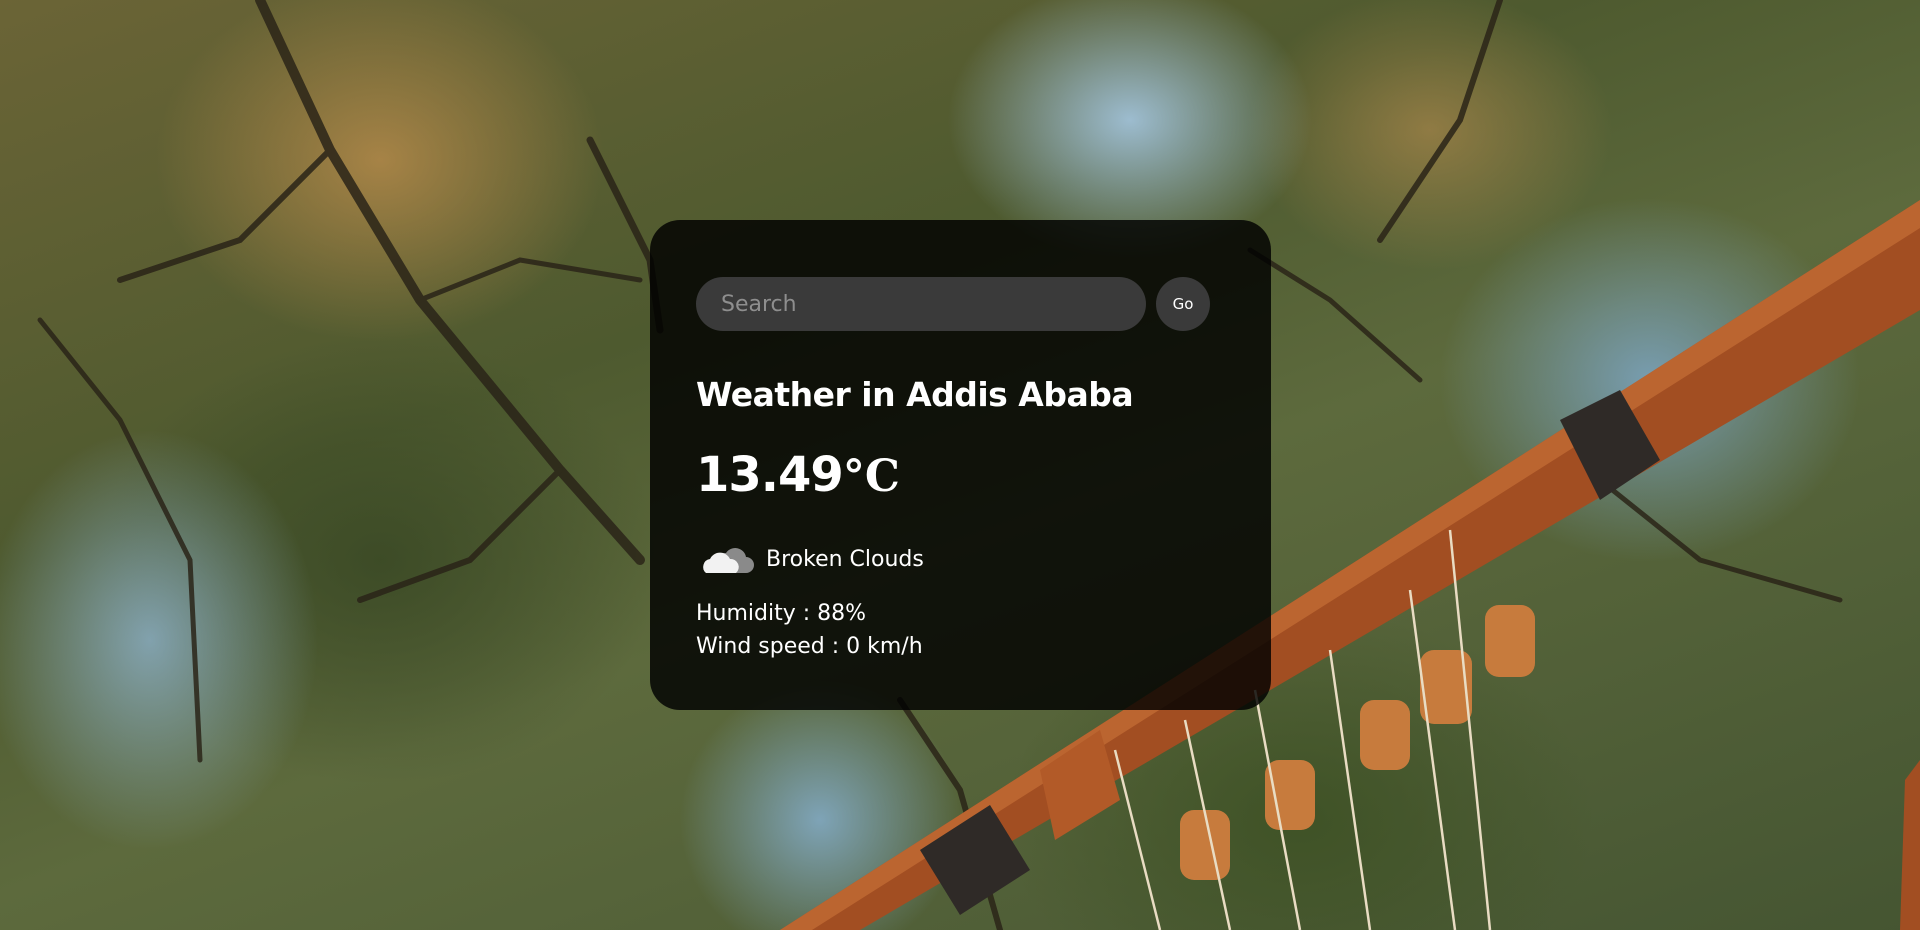 This screenshot has width=1920, height=930. Describe the element at coordinates (921, 304) in the screenshot. I see `search-input` at that location.